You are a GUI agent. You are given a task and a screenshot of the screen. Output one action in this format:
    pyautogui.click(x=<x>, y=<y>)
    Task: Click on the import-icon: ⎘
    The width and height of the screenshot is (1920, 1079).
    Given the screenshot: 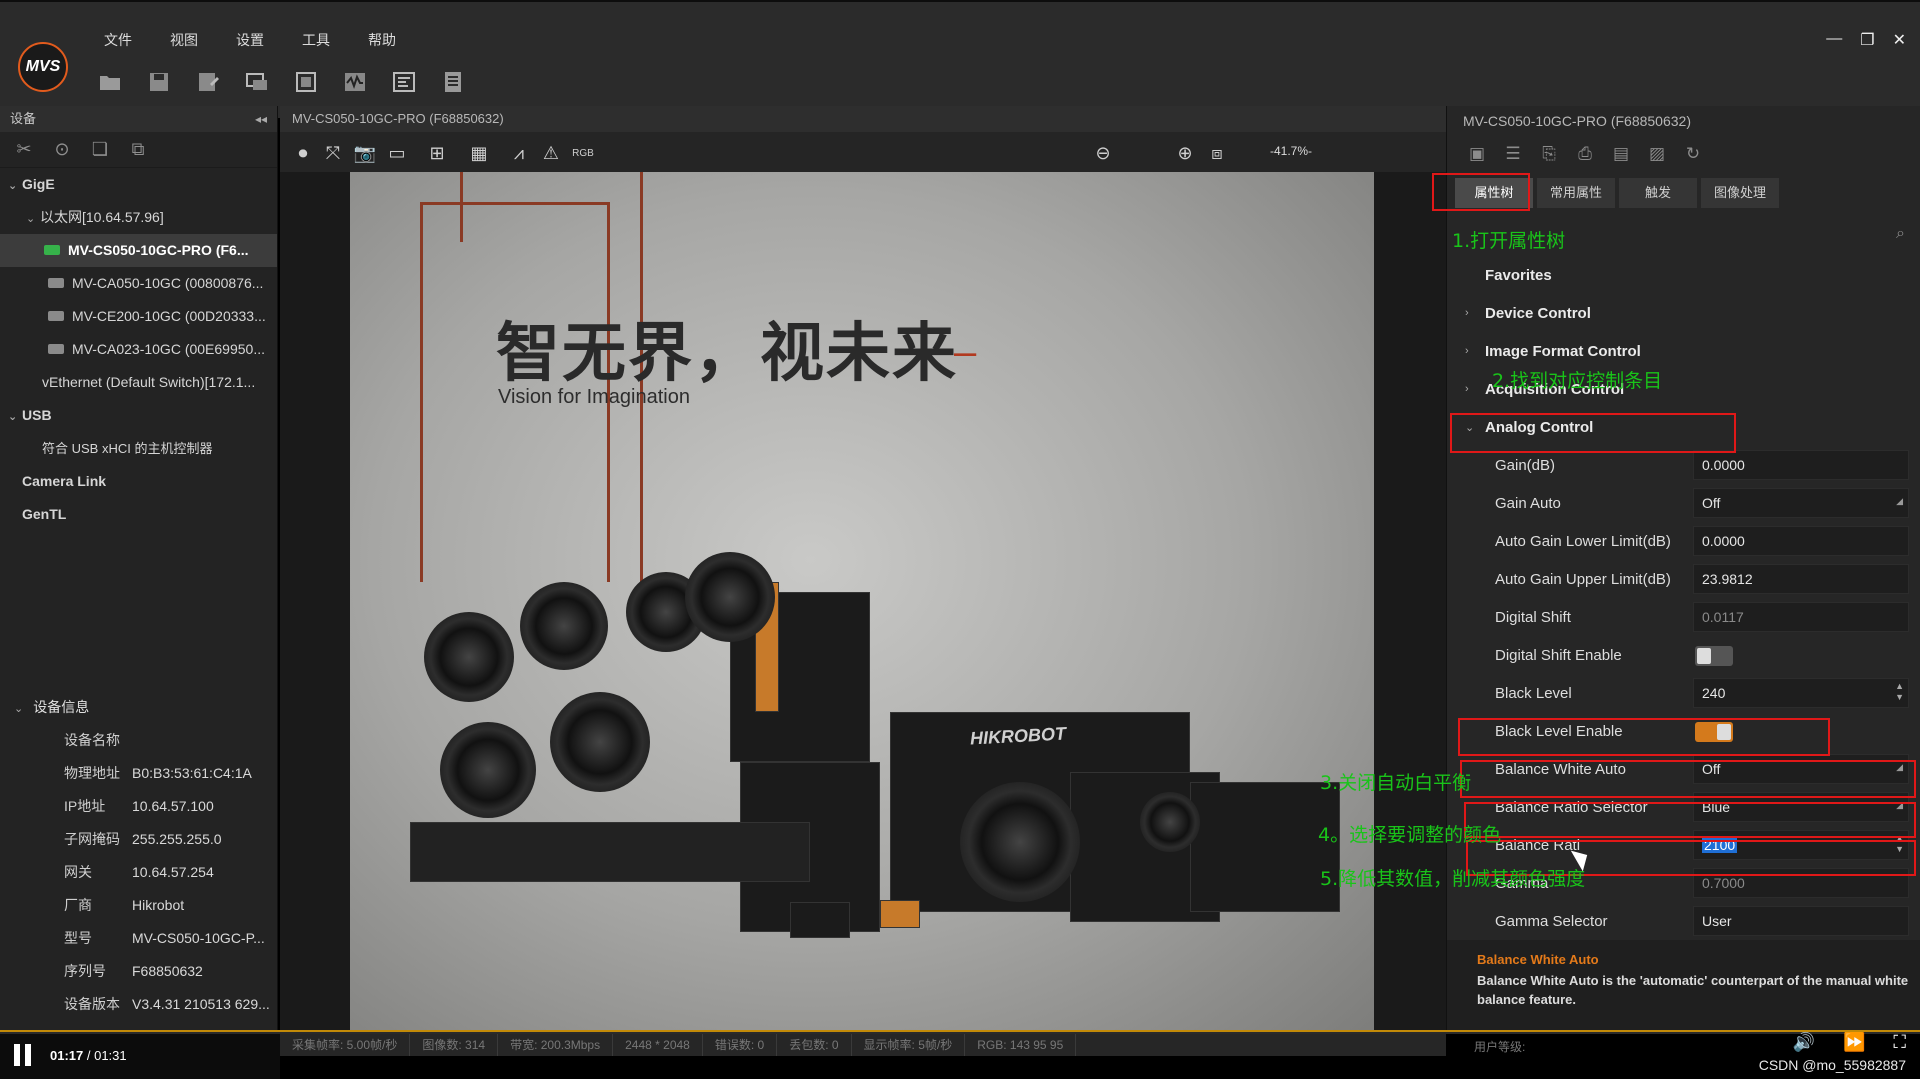 What is the action you would take?
    pyautogui.click(x=1549, y=154)
    